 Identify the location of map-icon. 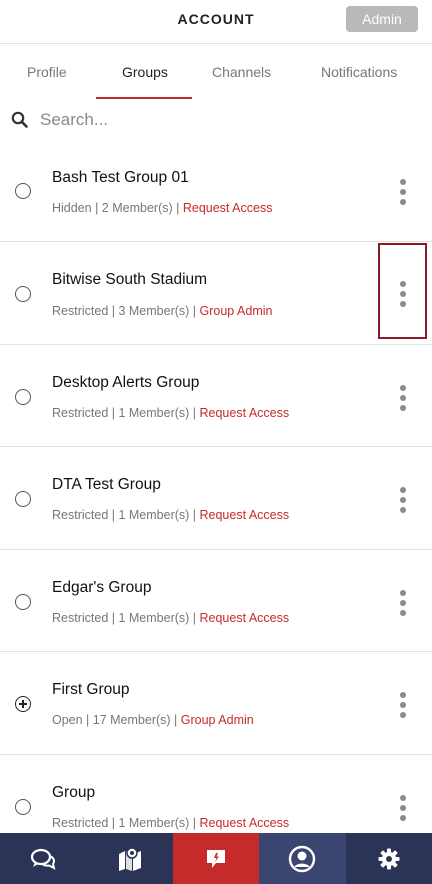
(129, 858).